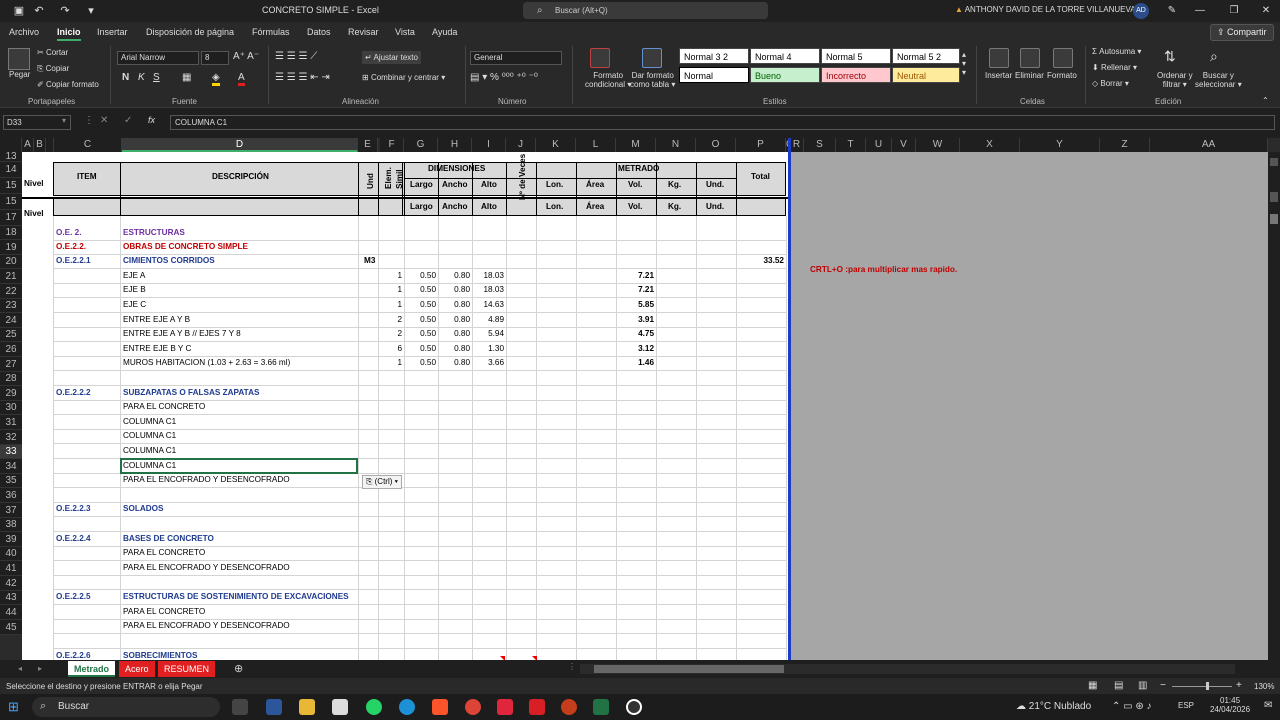 This screenshot has height=720, width=1280. Describe the element at coordinates (156, 77) in the screenshot. I see `underline-icon: S` at that location.